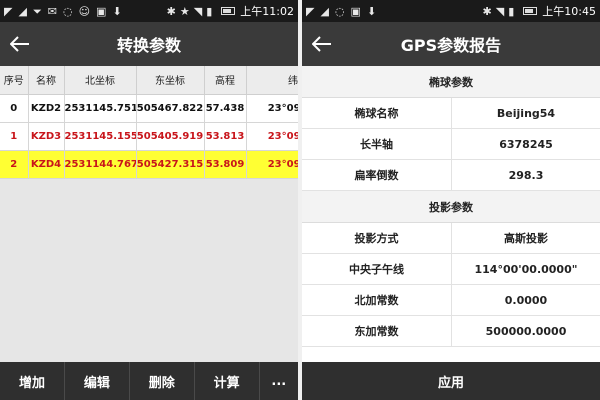  What do you see at coordinates (225, 108) in the screenshot?
I see `table-cell: 57.438` at bounding box center [225, 108].